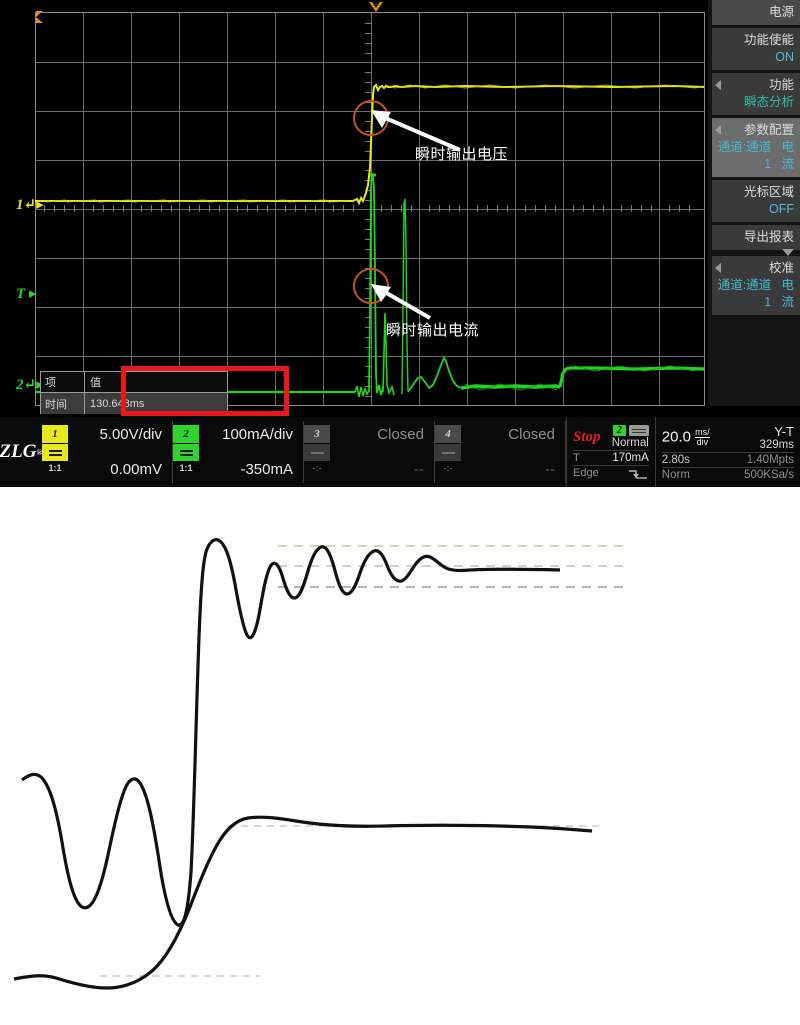 Image resolution: width=800 pixels, height=1025 pixels. Describe the element at coordinates (433, 330) in the screenshot. I see `current-annotation-label: 瞬时输出电流` at that location.